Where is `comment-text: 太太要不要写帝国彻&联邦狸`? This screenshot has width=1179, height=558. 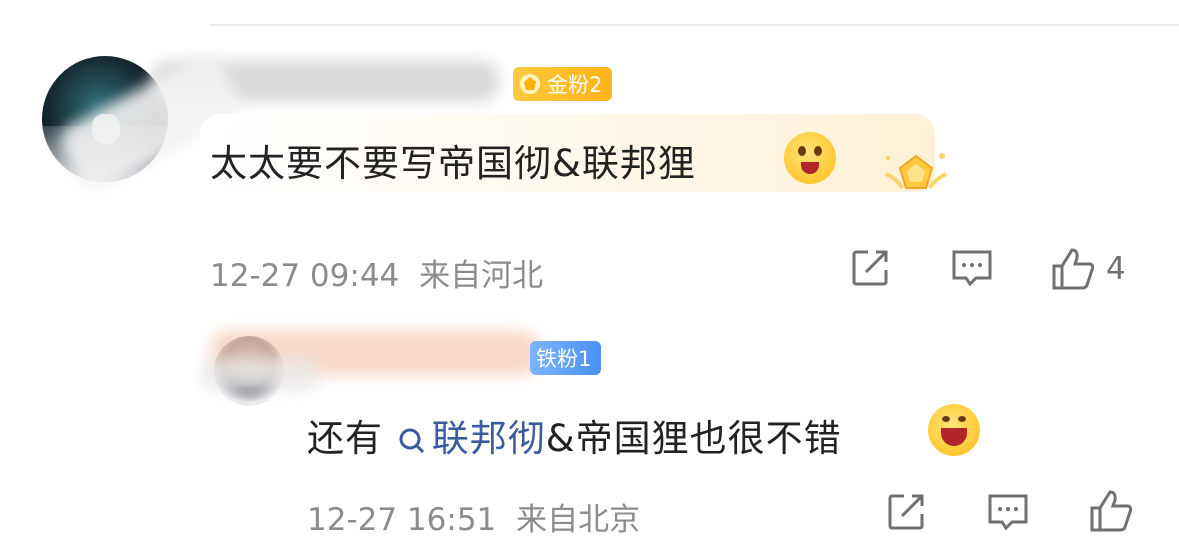
comment-text: 太太要不要写帝国彻&联邦狸 is located at coordinates (453, 160).